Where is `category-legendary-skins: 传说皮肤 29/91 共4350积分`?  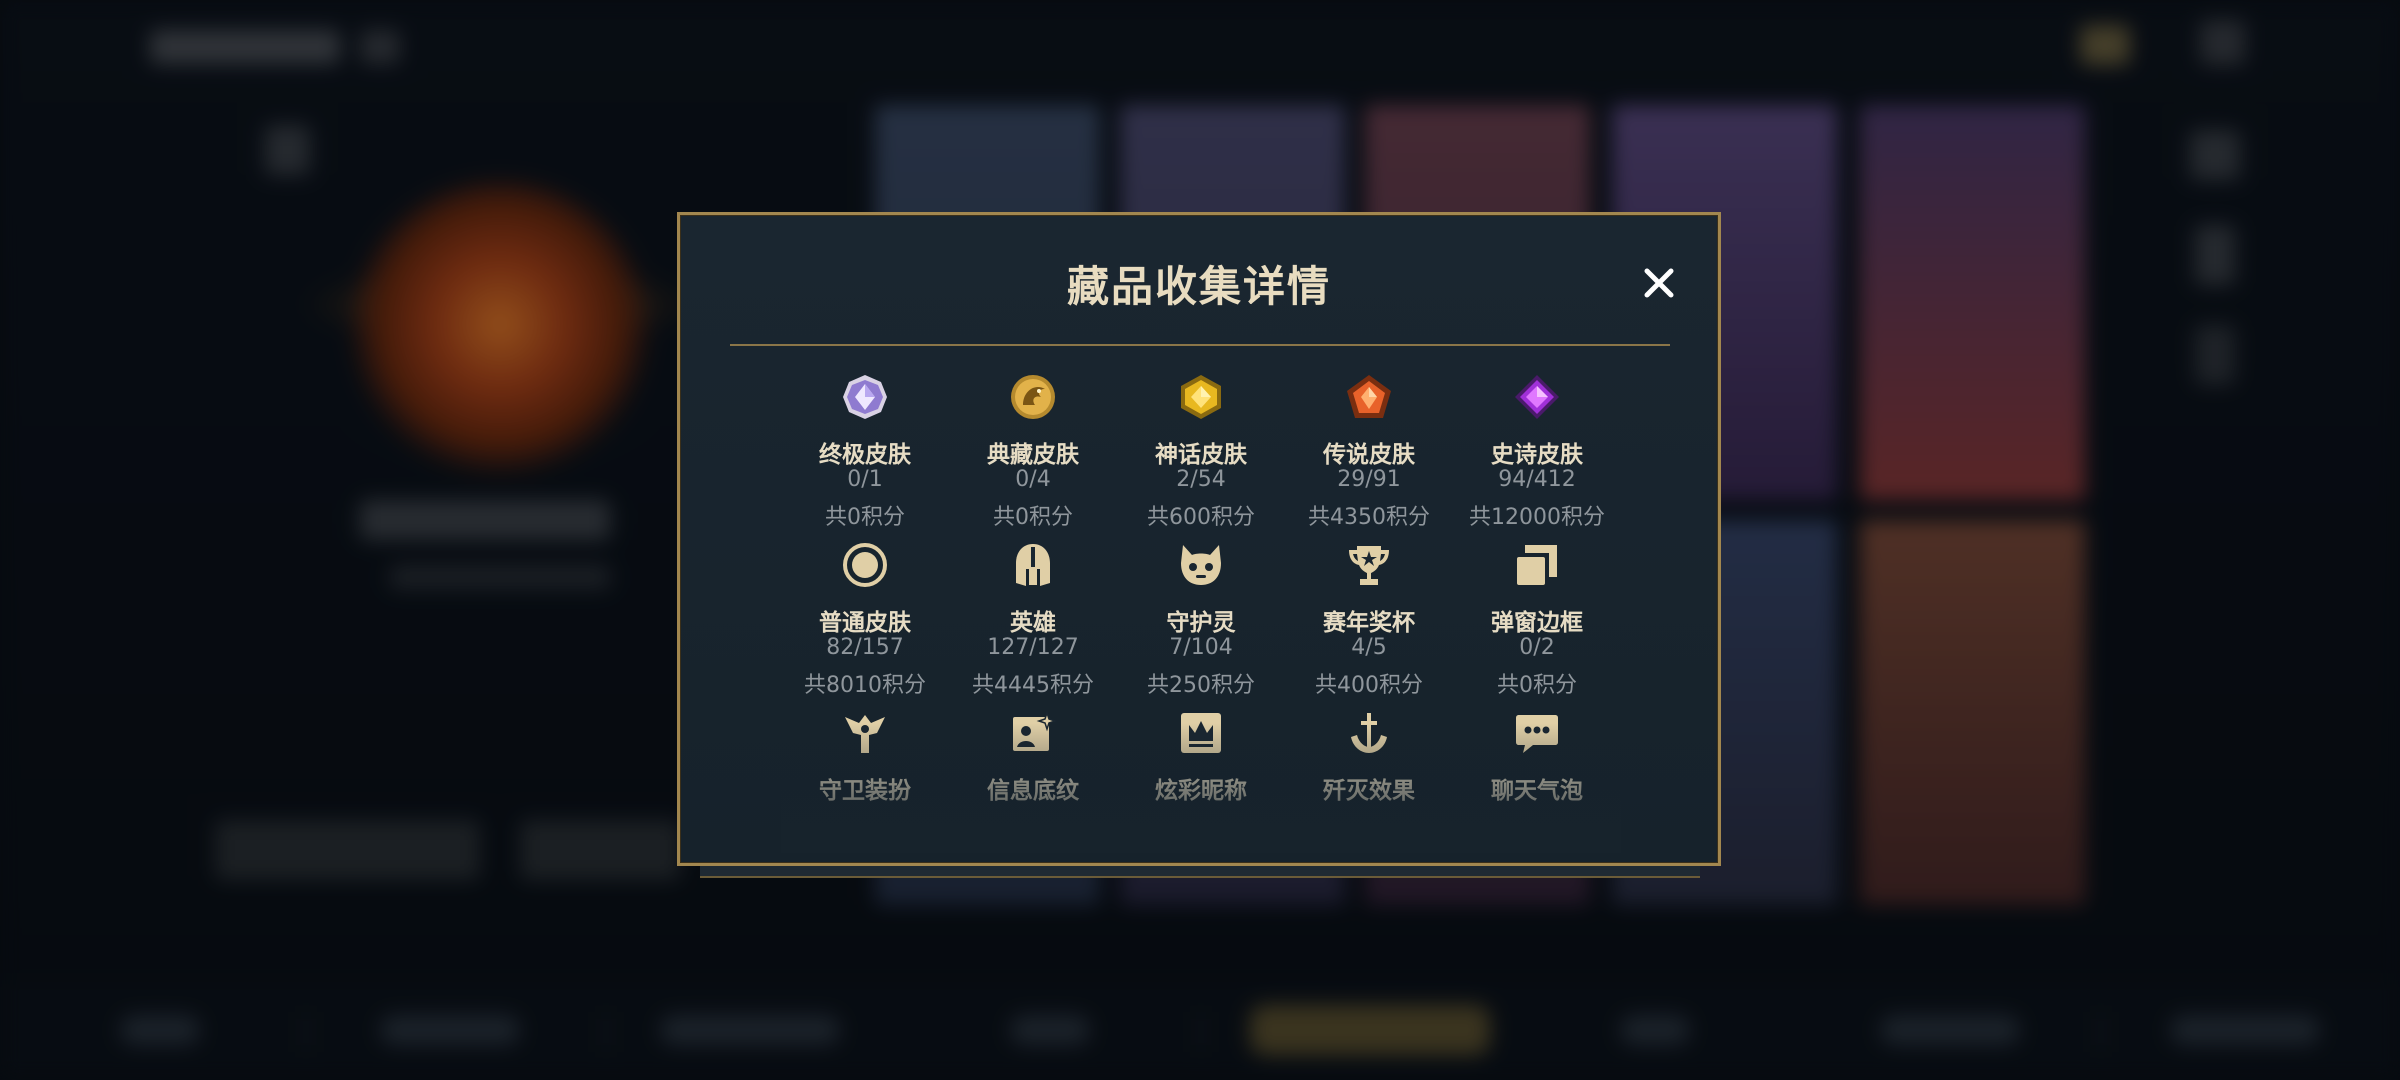 category-legendary-skins: 传说皮肤 29/91 共4350积分 is located at coordinates (1369, 456).